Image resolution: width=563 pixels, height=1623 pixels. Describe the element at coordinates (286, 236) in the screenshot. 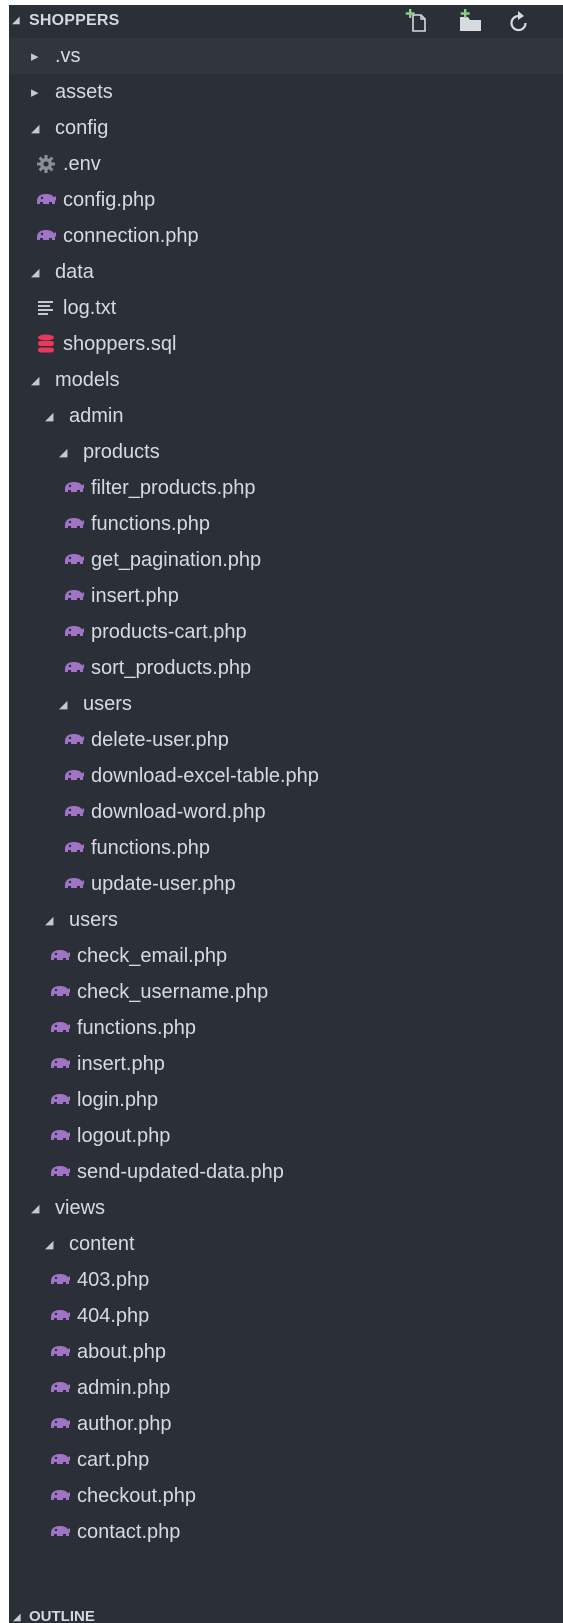

I see `tree-file-row: connection.php` at that location.